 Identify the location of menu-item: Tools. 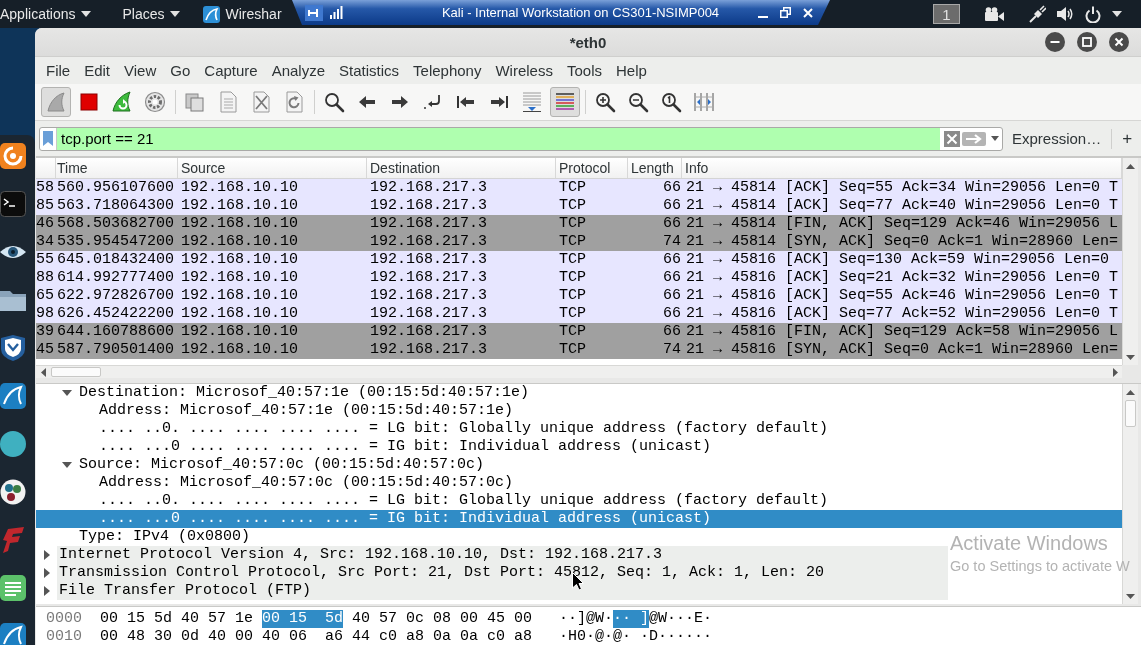
(584, 70).